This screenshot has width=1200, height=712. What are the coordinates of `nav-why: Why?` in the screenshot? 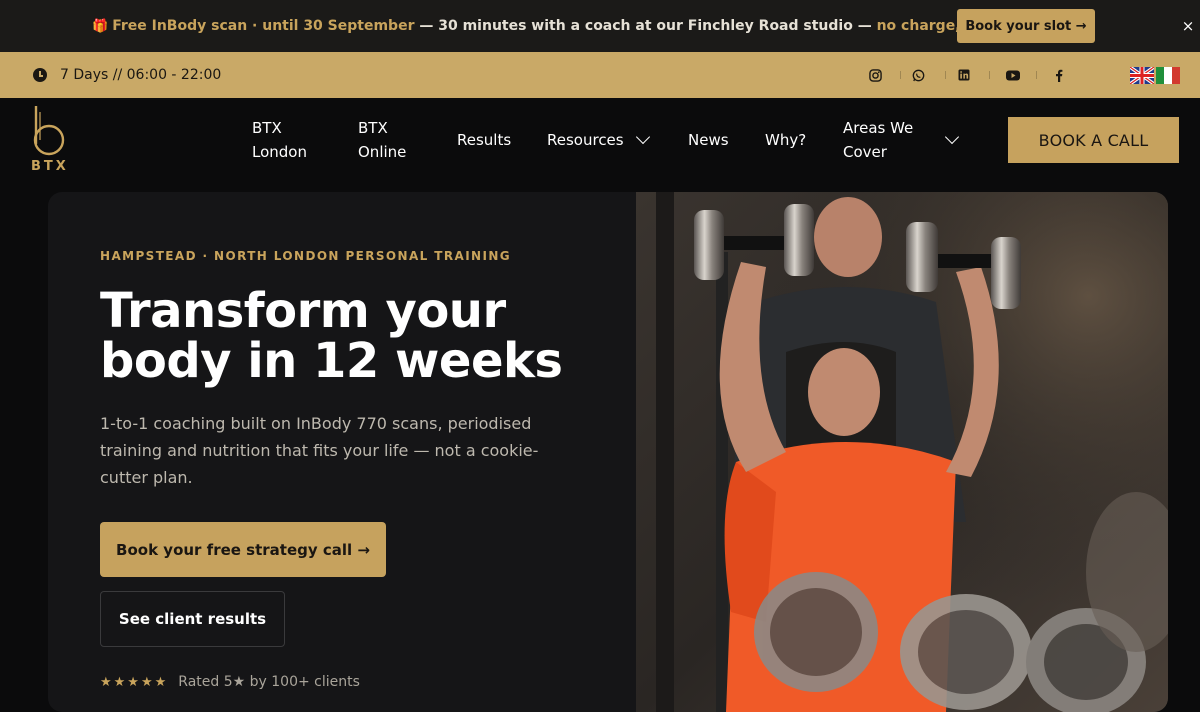 It's located at (785, 140).